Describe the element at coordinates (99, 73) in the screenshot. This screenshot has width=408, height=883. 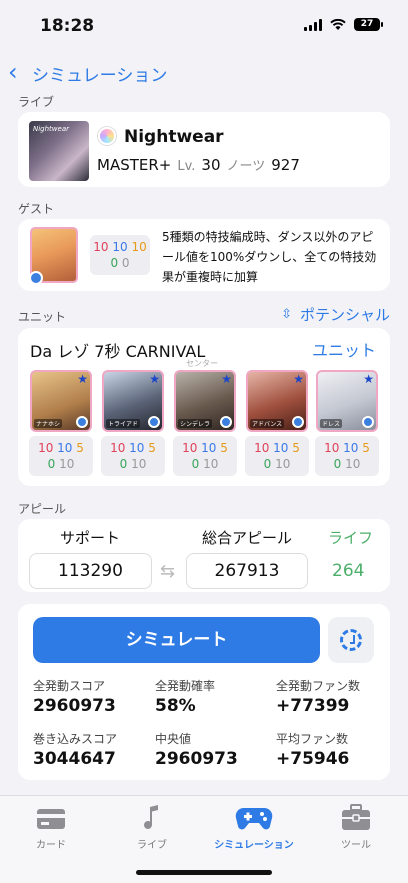
I see `back-button: シミュレーション` at that location.